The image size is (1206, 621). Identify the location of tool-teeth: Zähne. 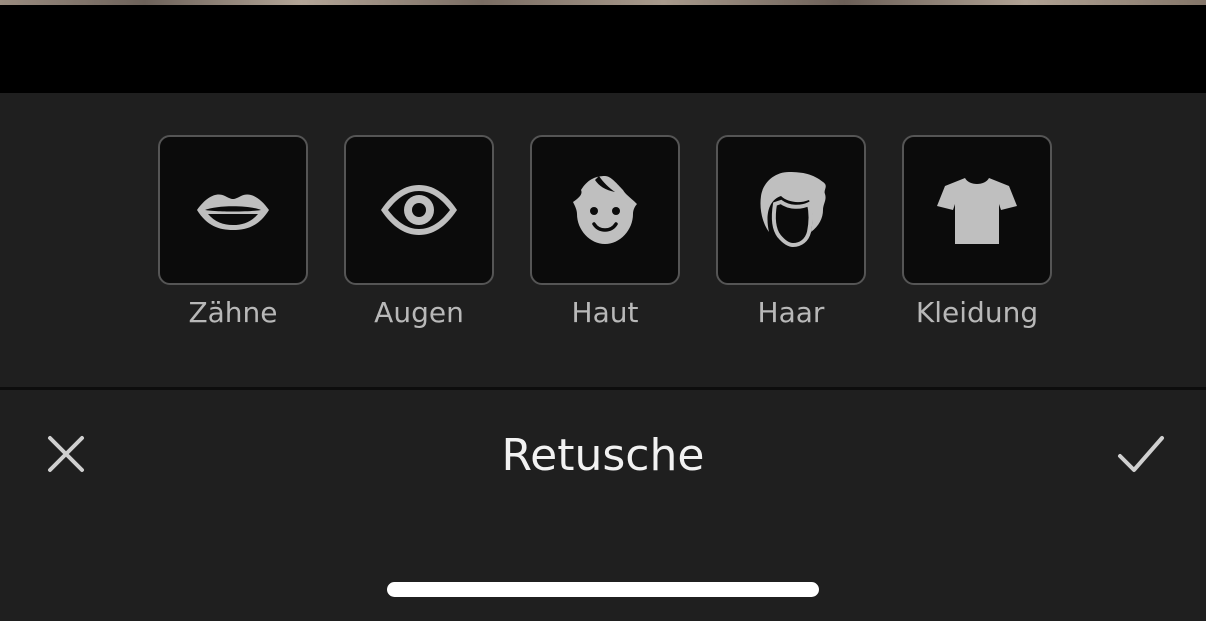
(233, 235).